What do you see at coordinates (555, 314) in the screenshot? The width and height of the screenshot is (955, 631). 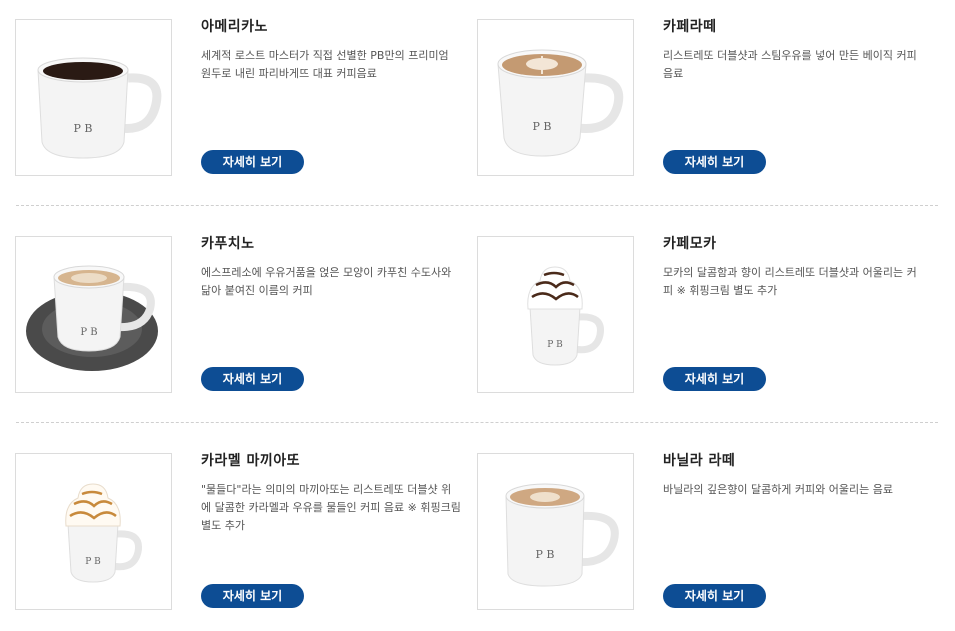 I see `cafe-mocha-image: P B` at bounding box center [555, 314].